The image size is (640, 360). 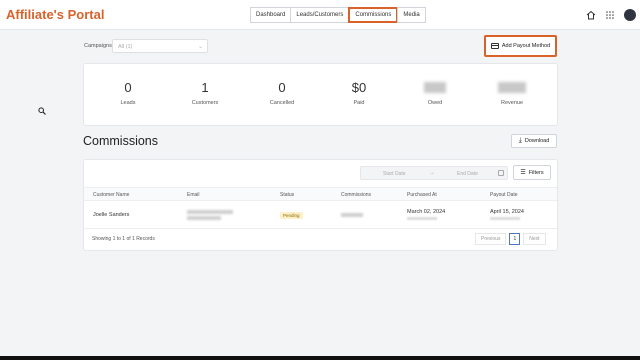 What do you see at coordinates (505, 218) in the screenshot?
I see `payout-time-redacted` at bounding box center [505, 218].